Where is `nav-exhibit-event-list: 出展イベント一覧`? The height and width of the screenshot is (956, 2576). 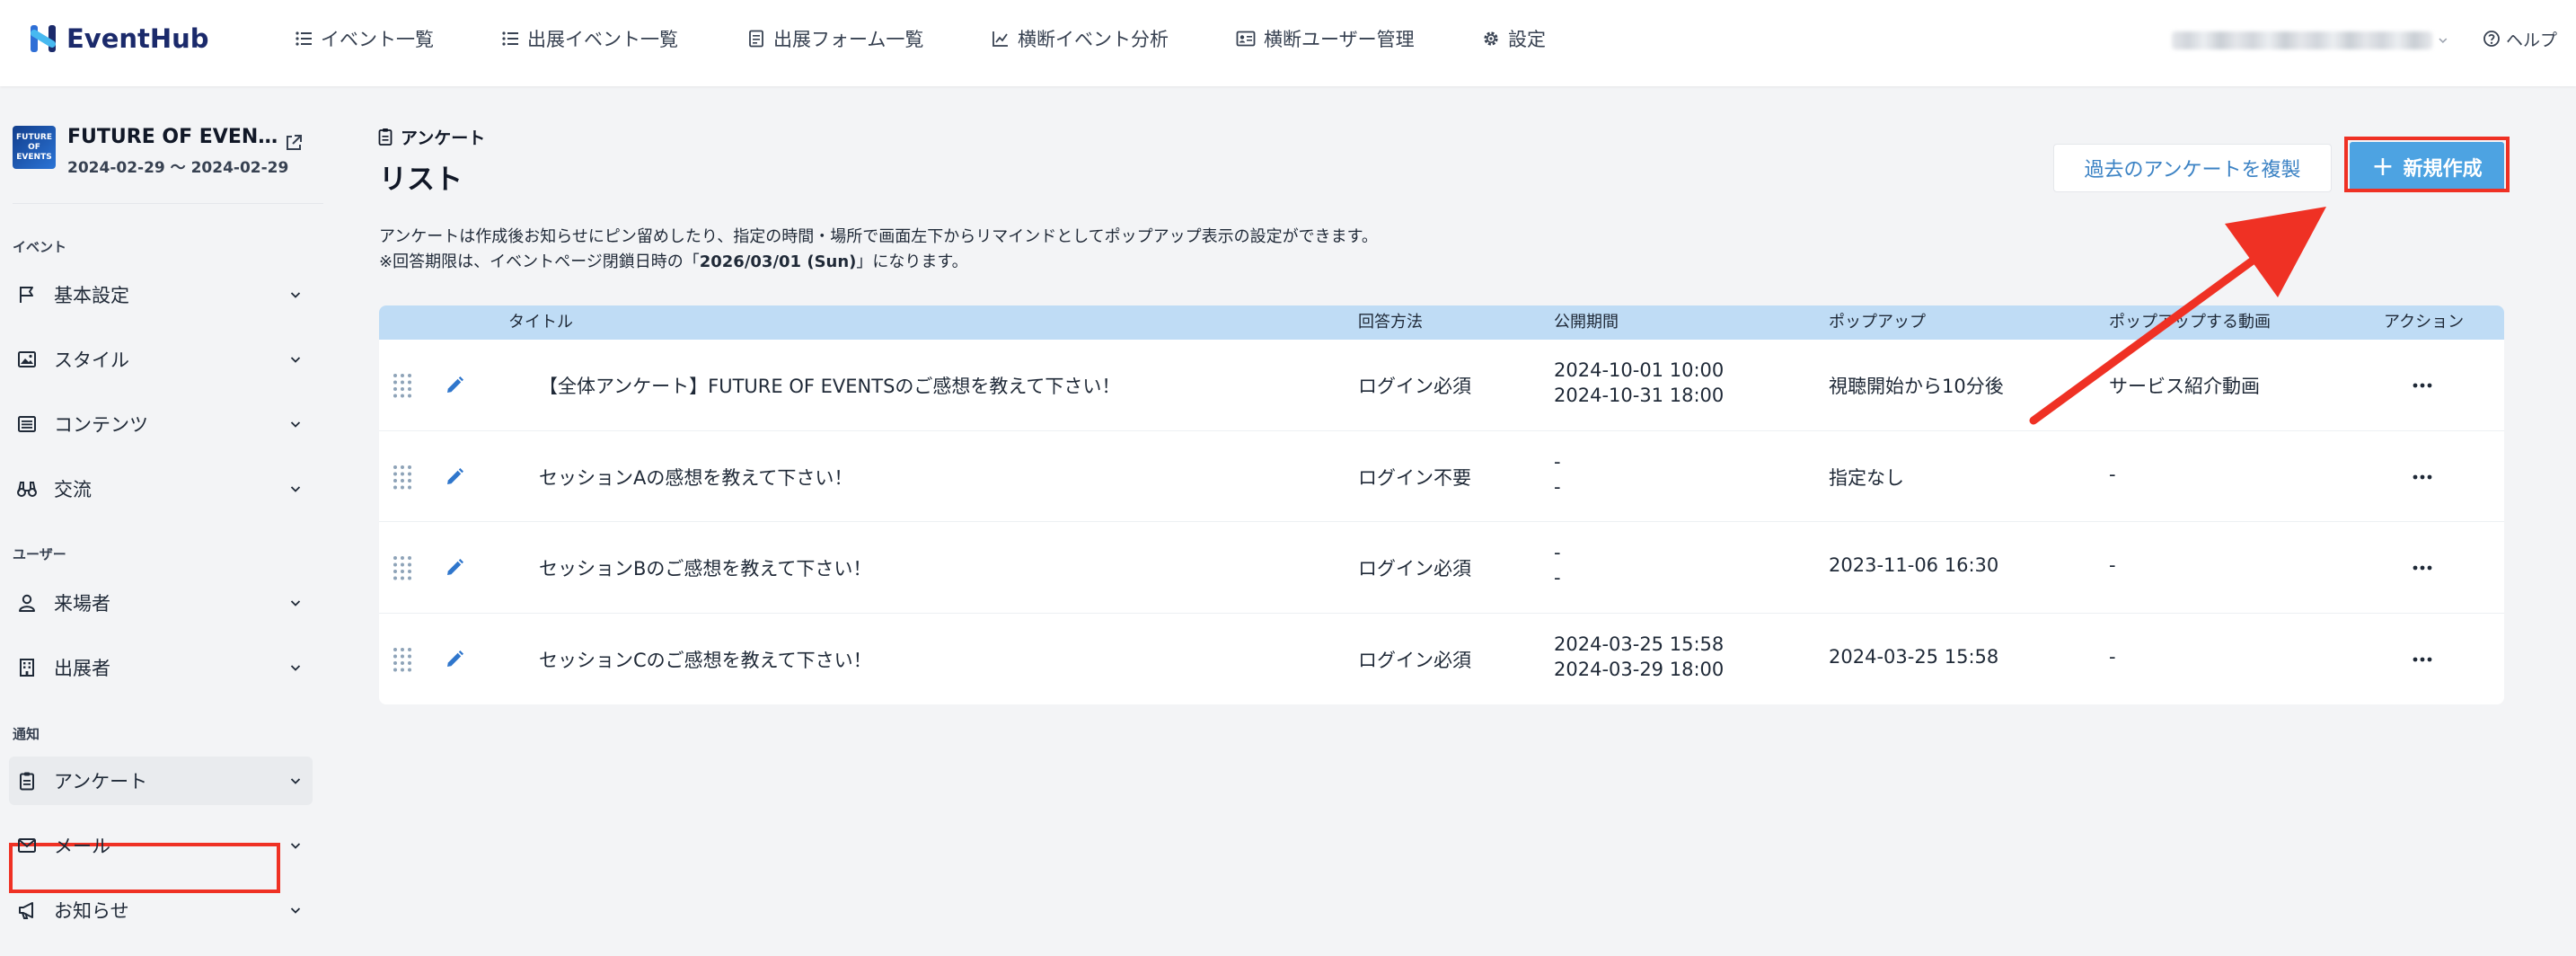 nav-exhibit-event-list: 出展イベント一覧 is located at coordinates (589, 39).